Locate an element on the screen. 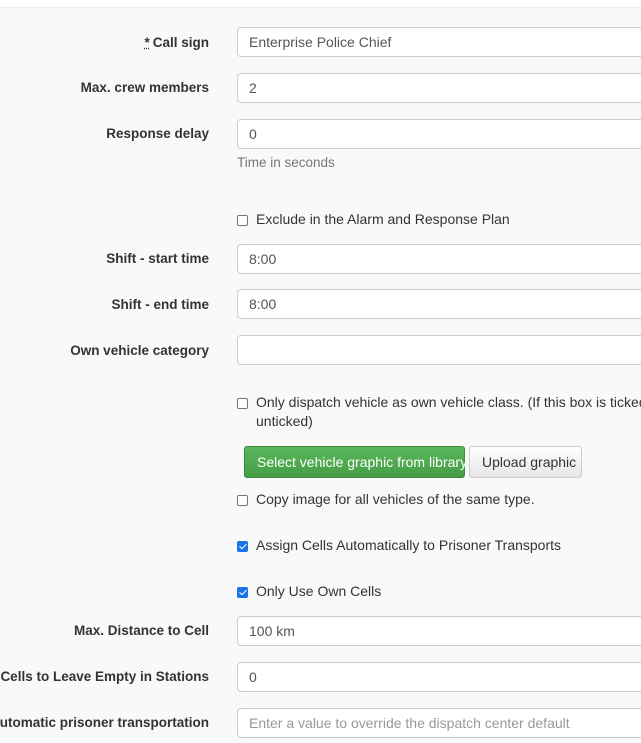  own-vehicle-category-input is located at coordinates (439, 350).